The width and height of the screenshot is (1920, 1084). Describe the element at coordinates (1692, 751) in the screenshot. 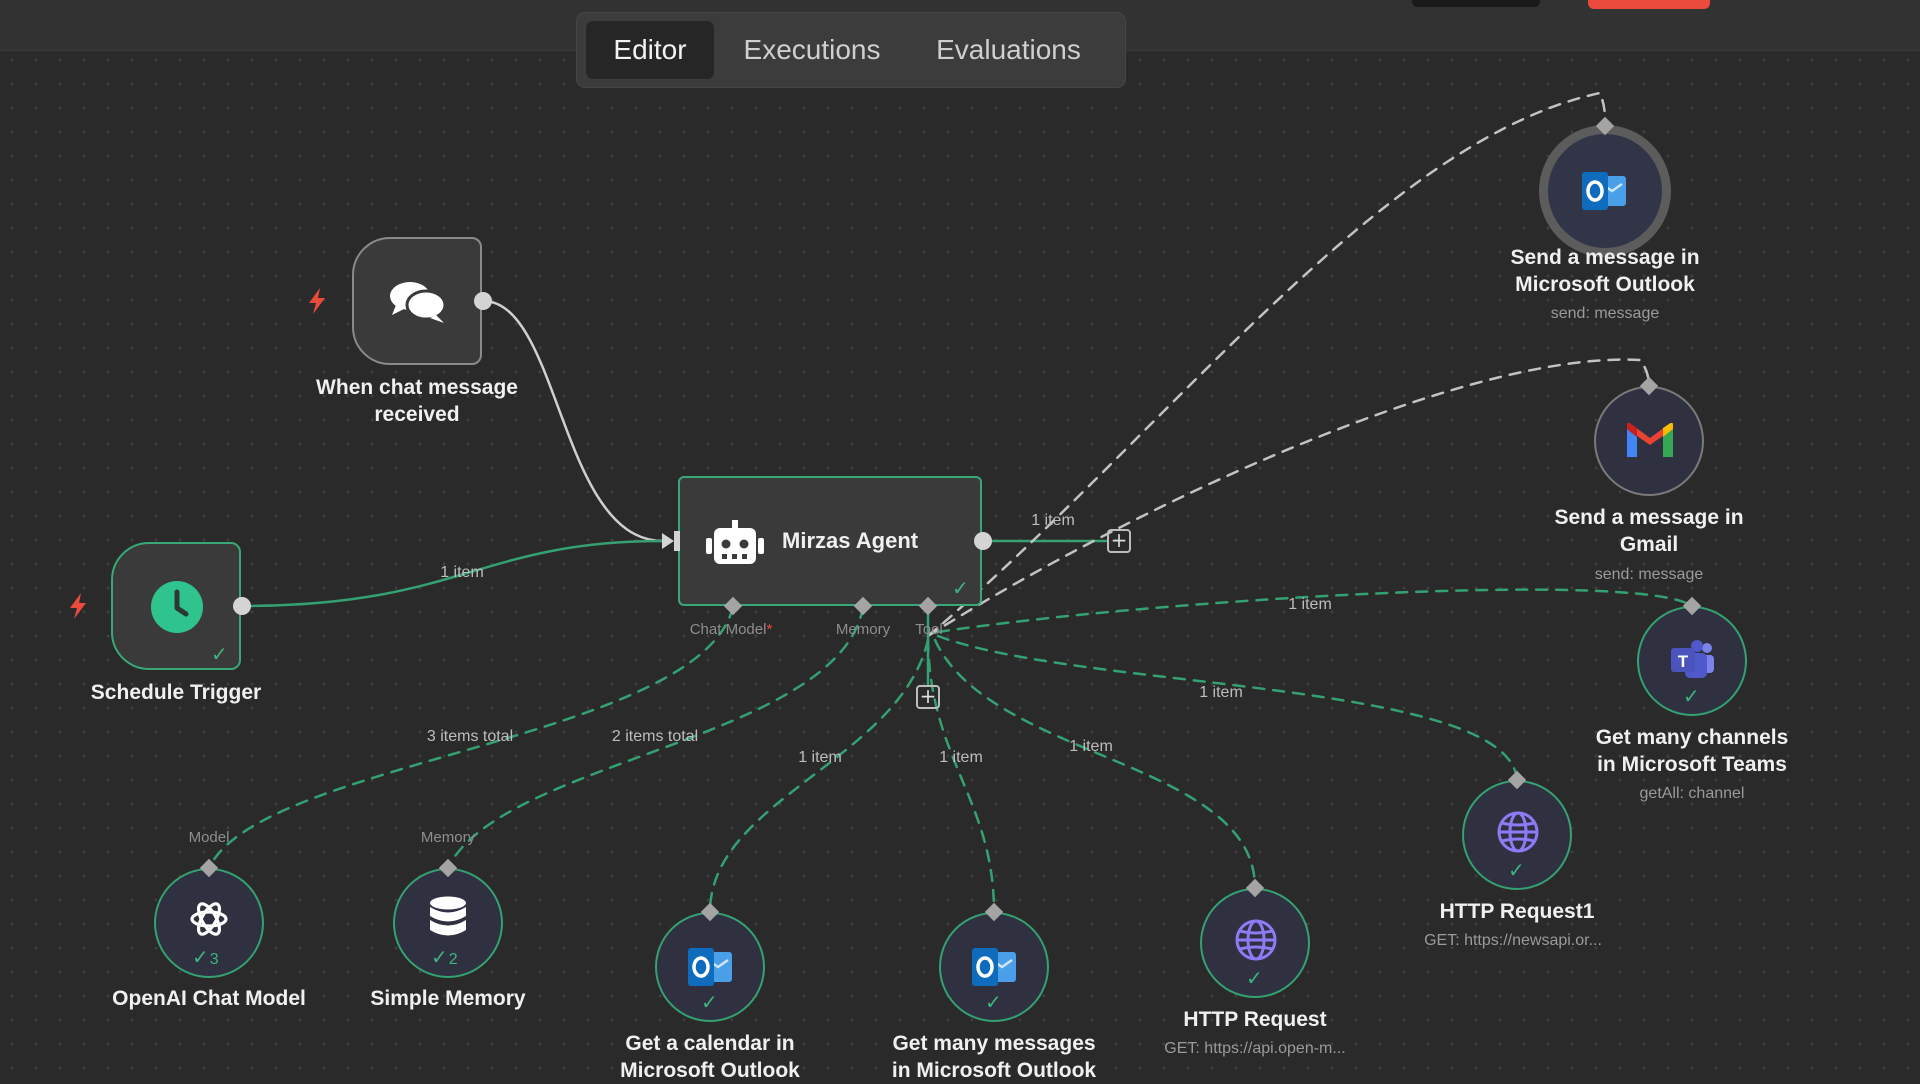

I see `node-teams-channels-title: Get many channels in Microsoft Teams` at that location.